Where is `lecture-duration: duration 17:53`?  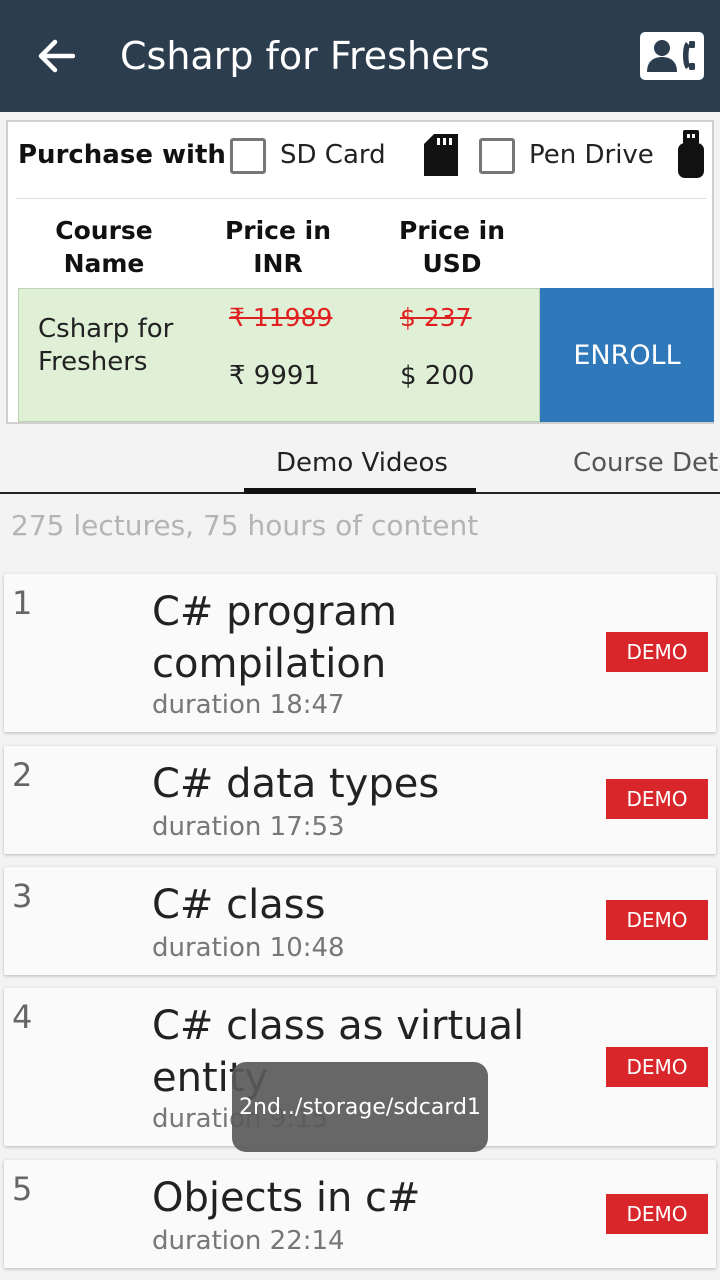 lecture-duration: duration 17:53 is located at coordinates (248, 827).